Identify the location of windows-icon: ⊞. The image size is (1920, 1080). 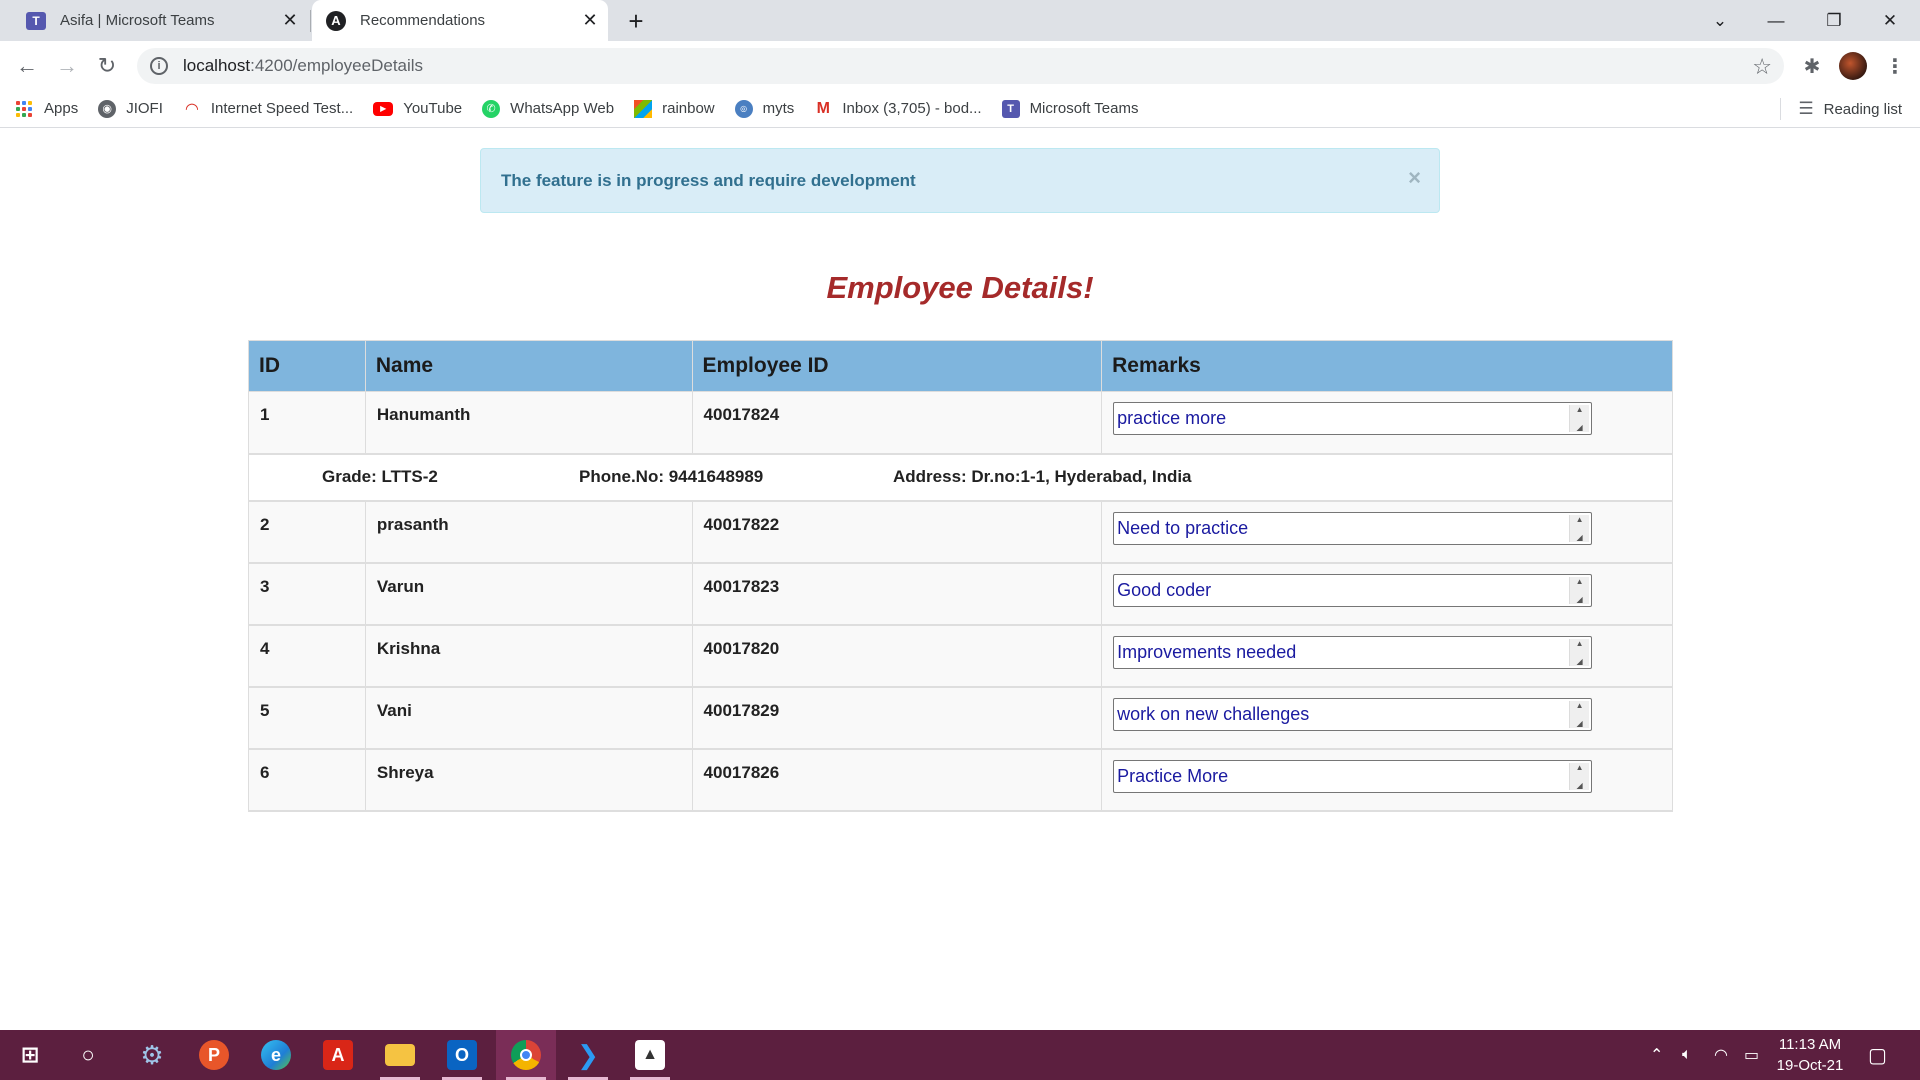
(30, 1054).